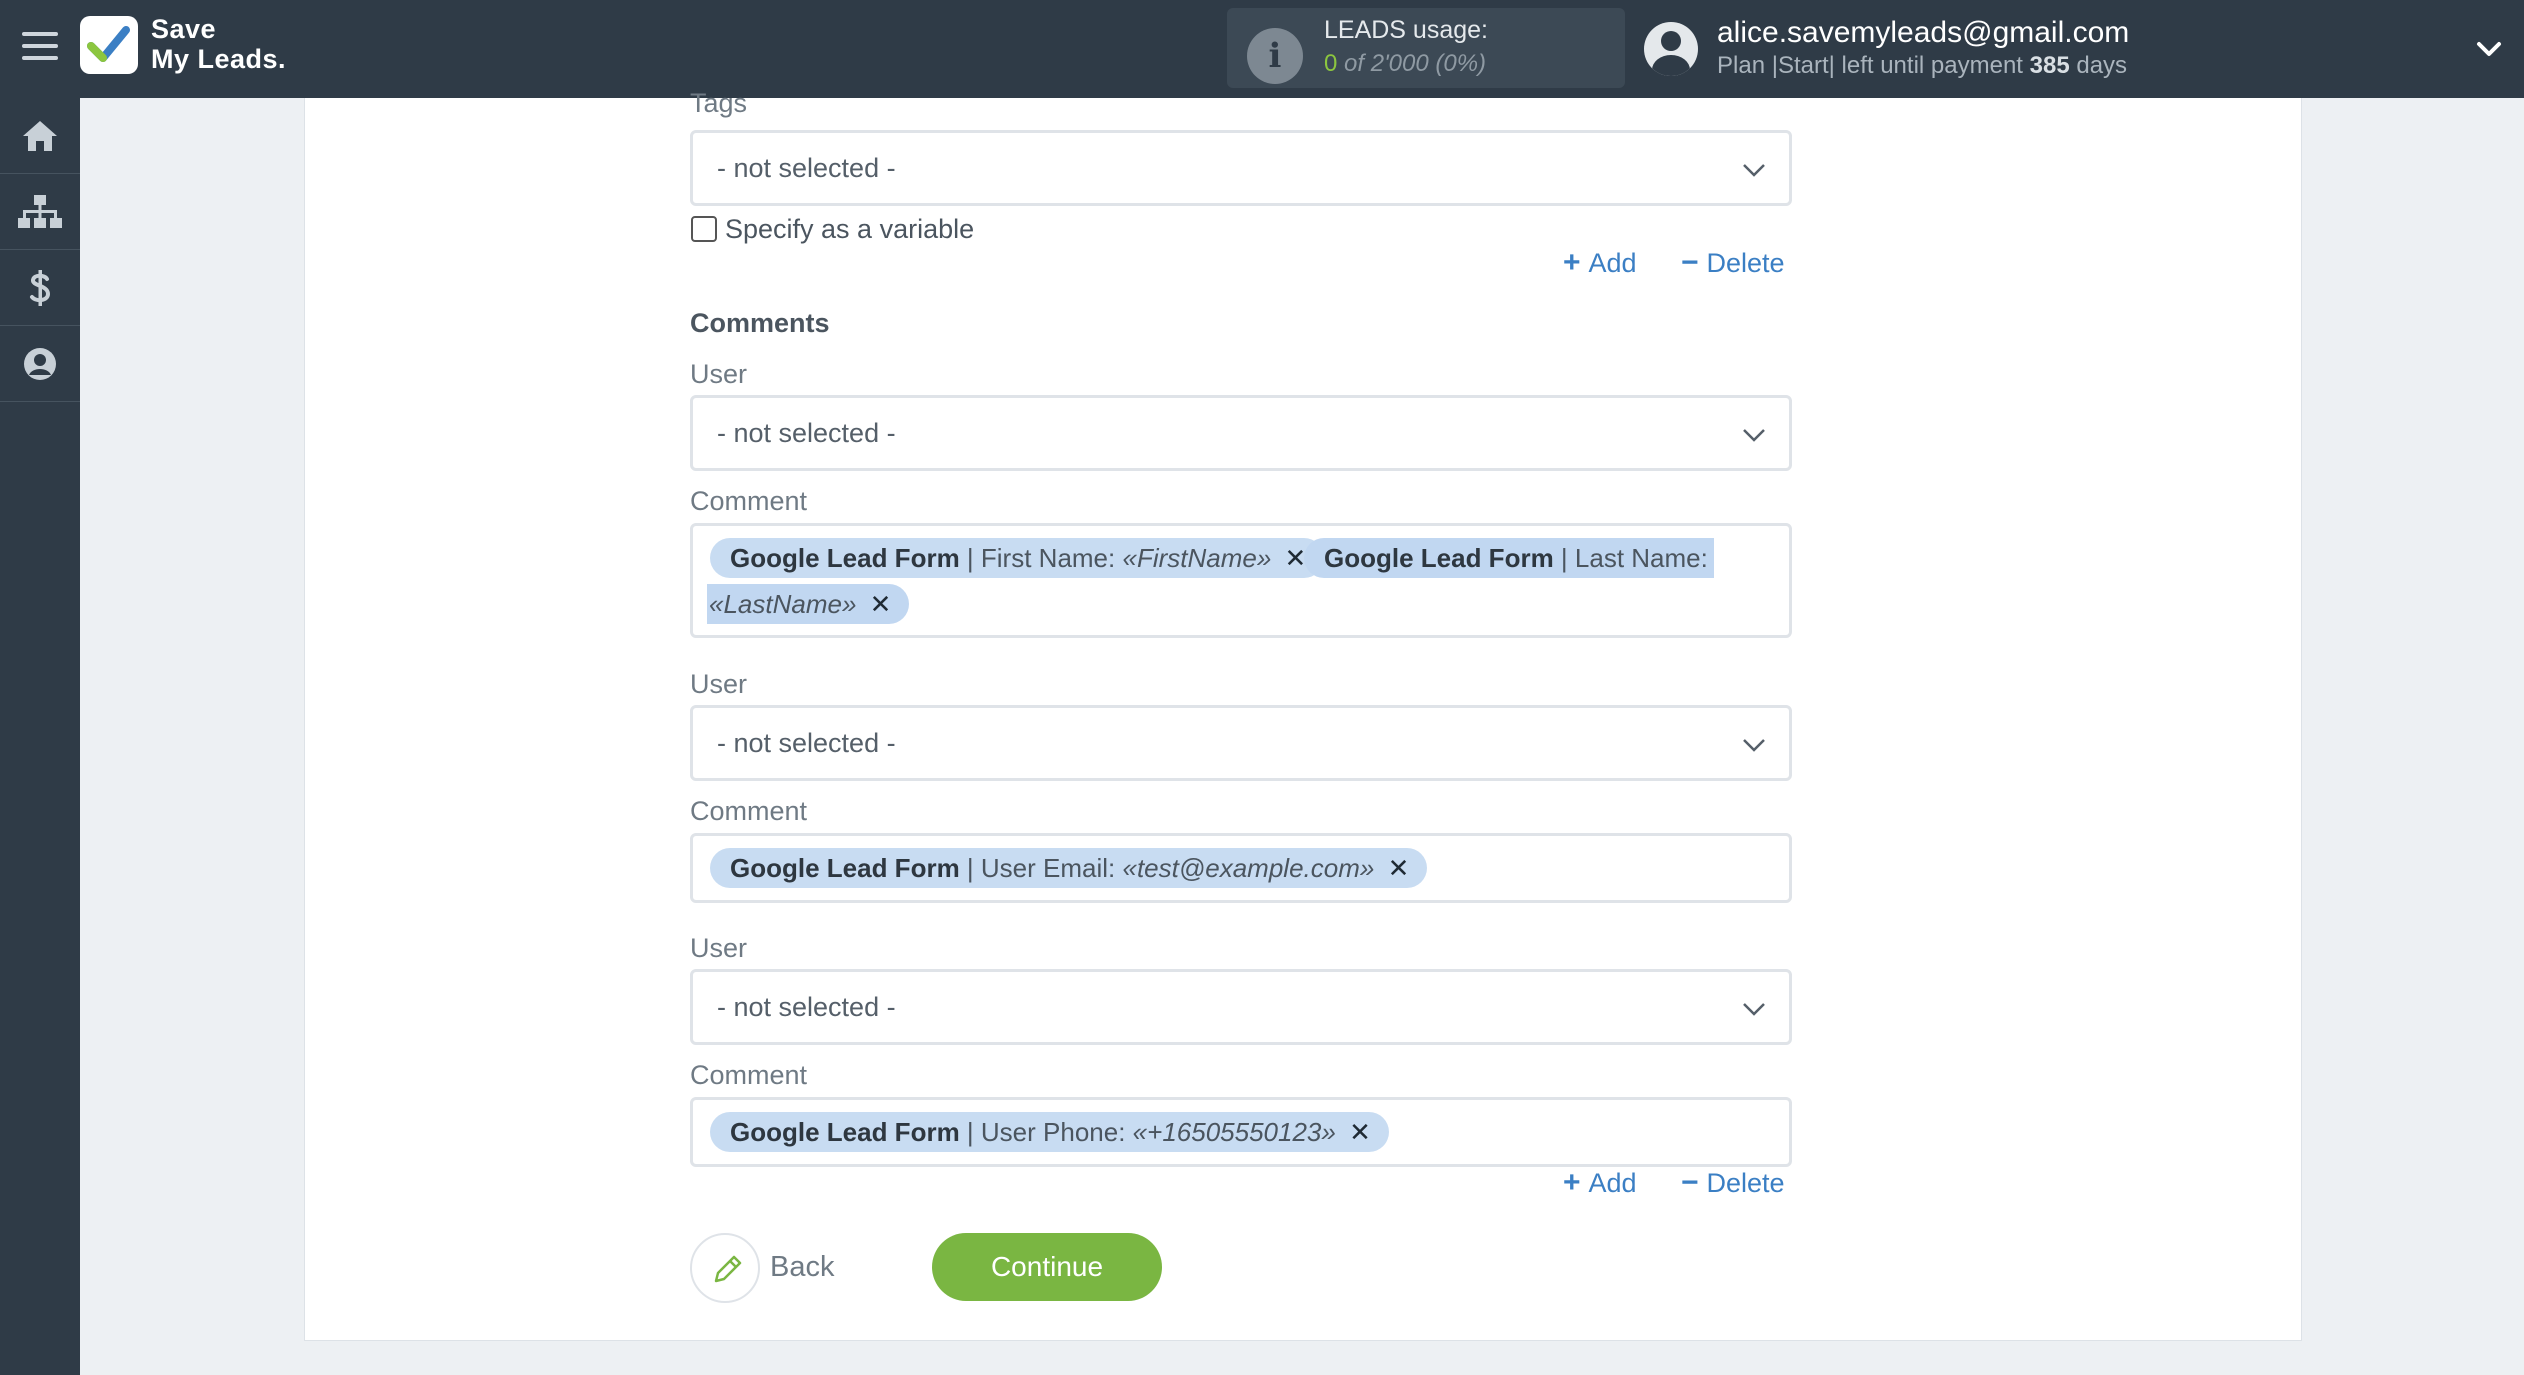 The image size is (2524, 1375). What do you see at coordinates (2049, 65) in the screenshot?
I see `days-left: 385` at bounding box center [2049, 65].